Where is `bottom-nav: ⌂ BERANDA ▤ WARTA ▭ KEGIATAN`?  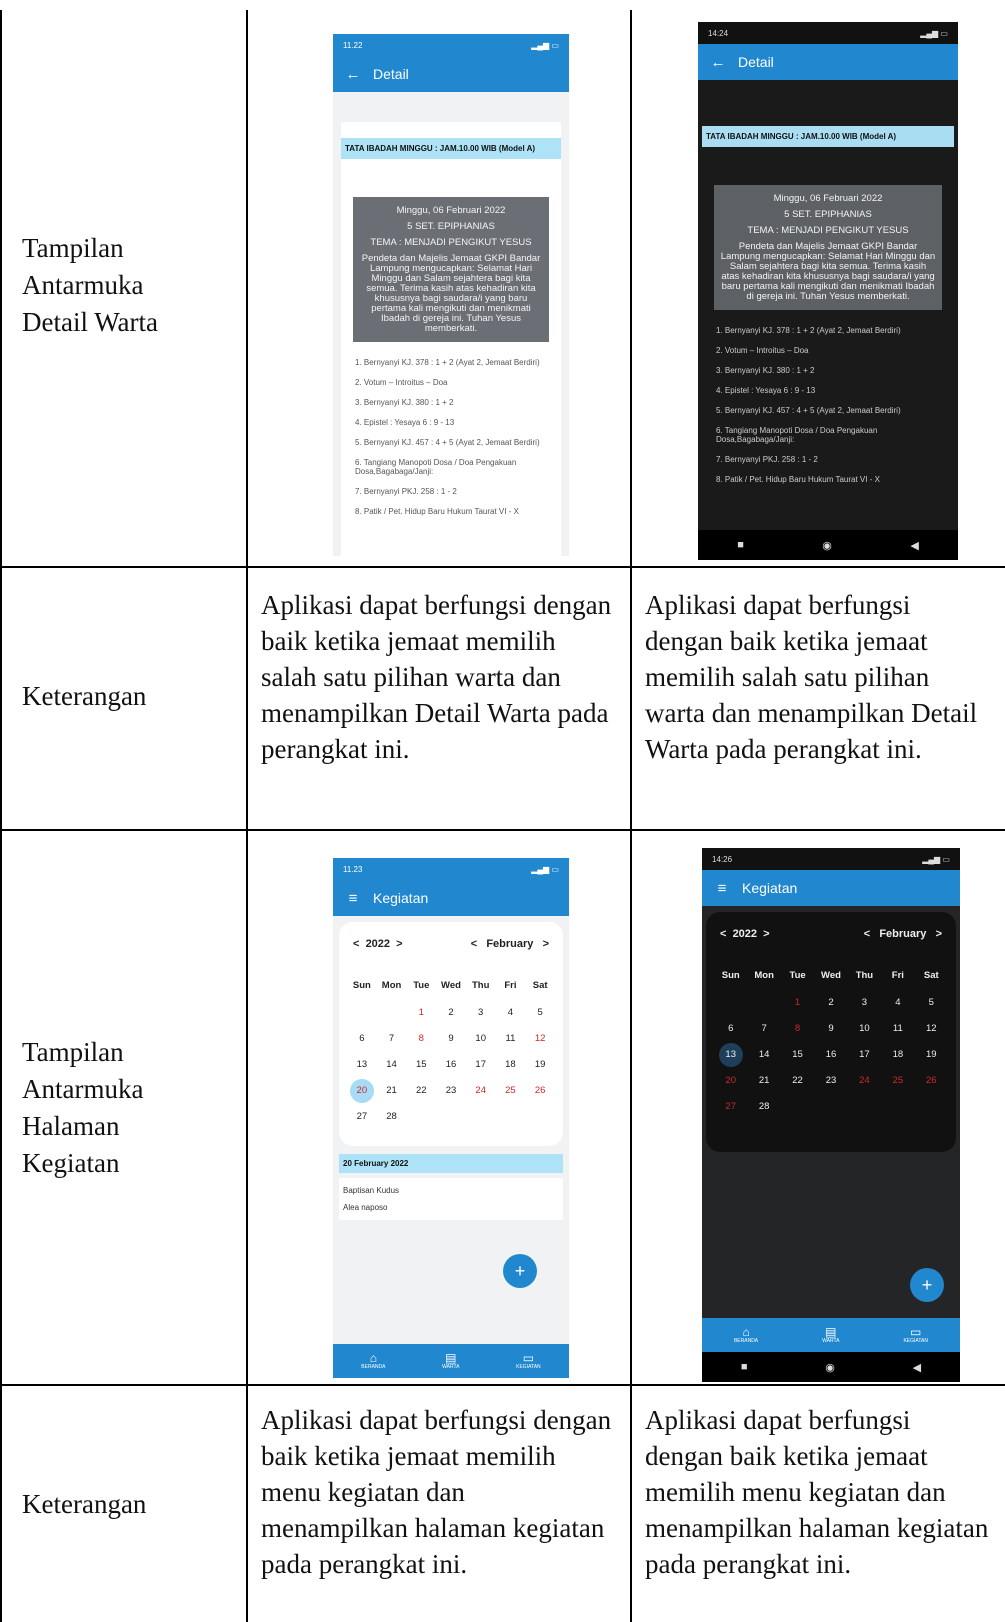 bottom-nav: ⌂ BERANDA ▤ WARTA ▭ KEGIATAN is located at coordinates (451, 1361).